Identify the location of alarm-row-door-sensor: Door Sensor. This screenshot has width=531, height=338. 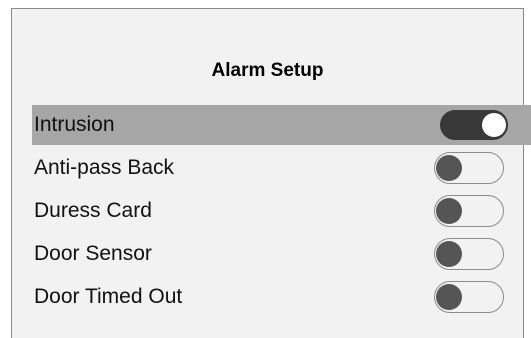
(281, 254).